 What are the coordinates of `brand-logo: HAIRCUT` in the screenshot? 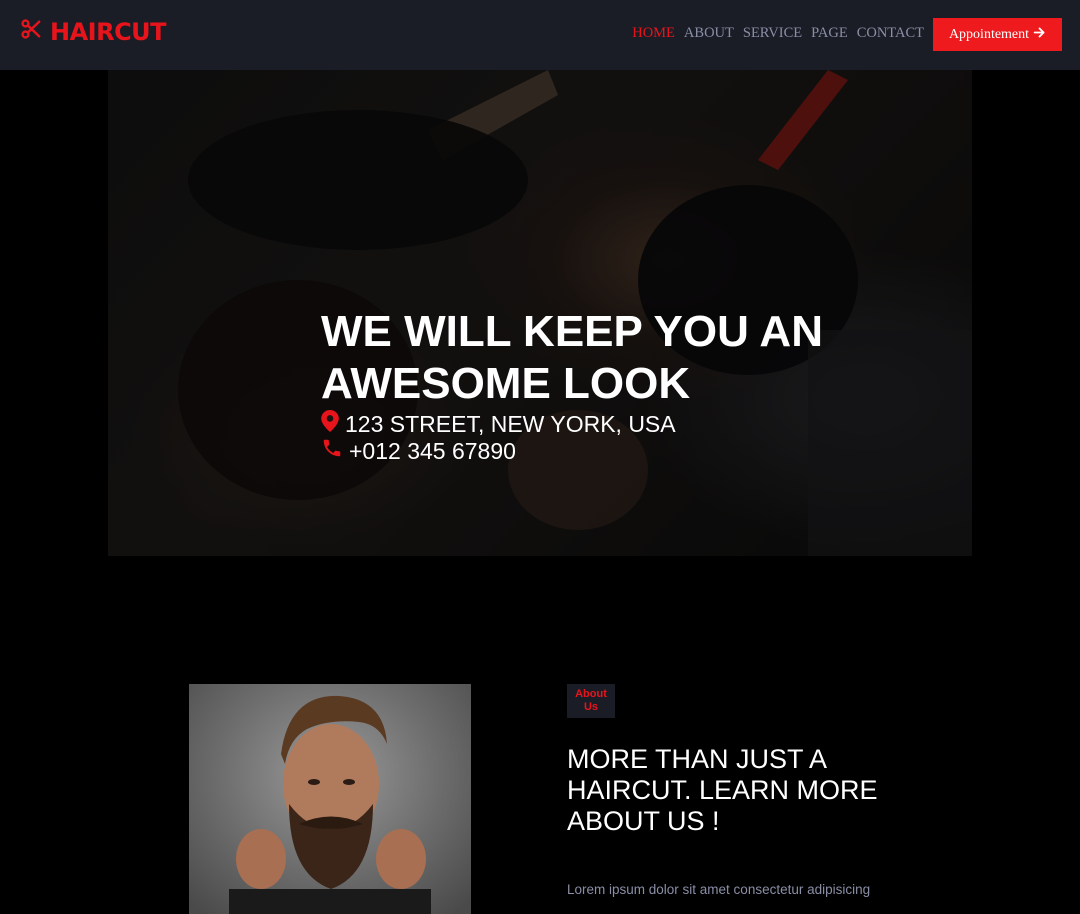 It's located at (93, 32).